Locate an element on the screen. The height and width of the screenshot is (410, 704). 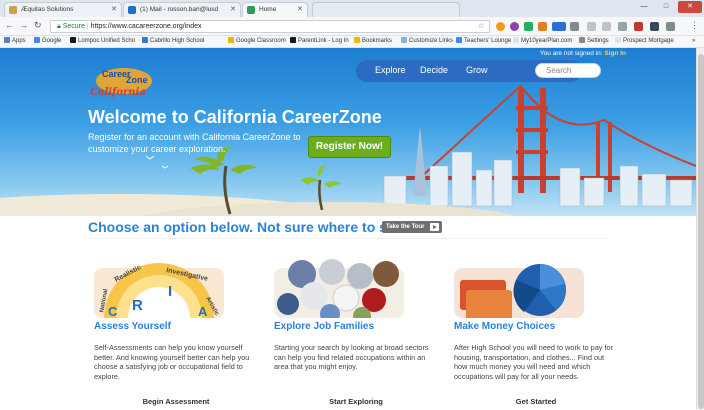
make-money-choices-link: Make Money Choices is located at coordinates (504, 326).